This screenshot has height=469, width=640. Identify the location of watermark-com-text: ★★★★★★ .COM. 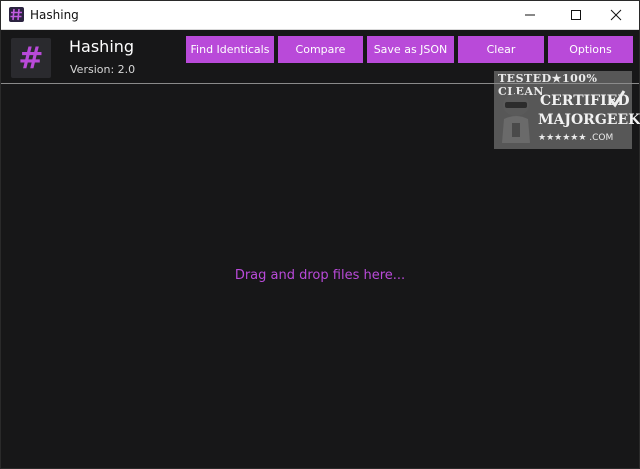
(576, 138).